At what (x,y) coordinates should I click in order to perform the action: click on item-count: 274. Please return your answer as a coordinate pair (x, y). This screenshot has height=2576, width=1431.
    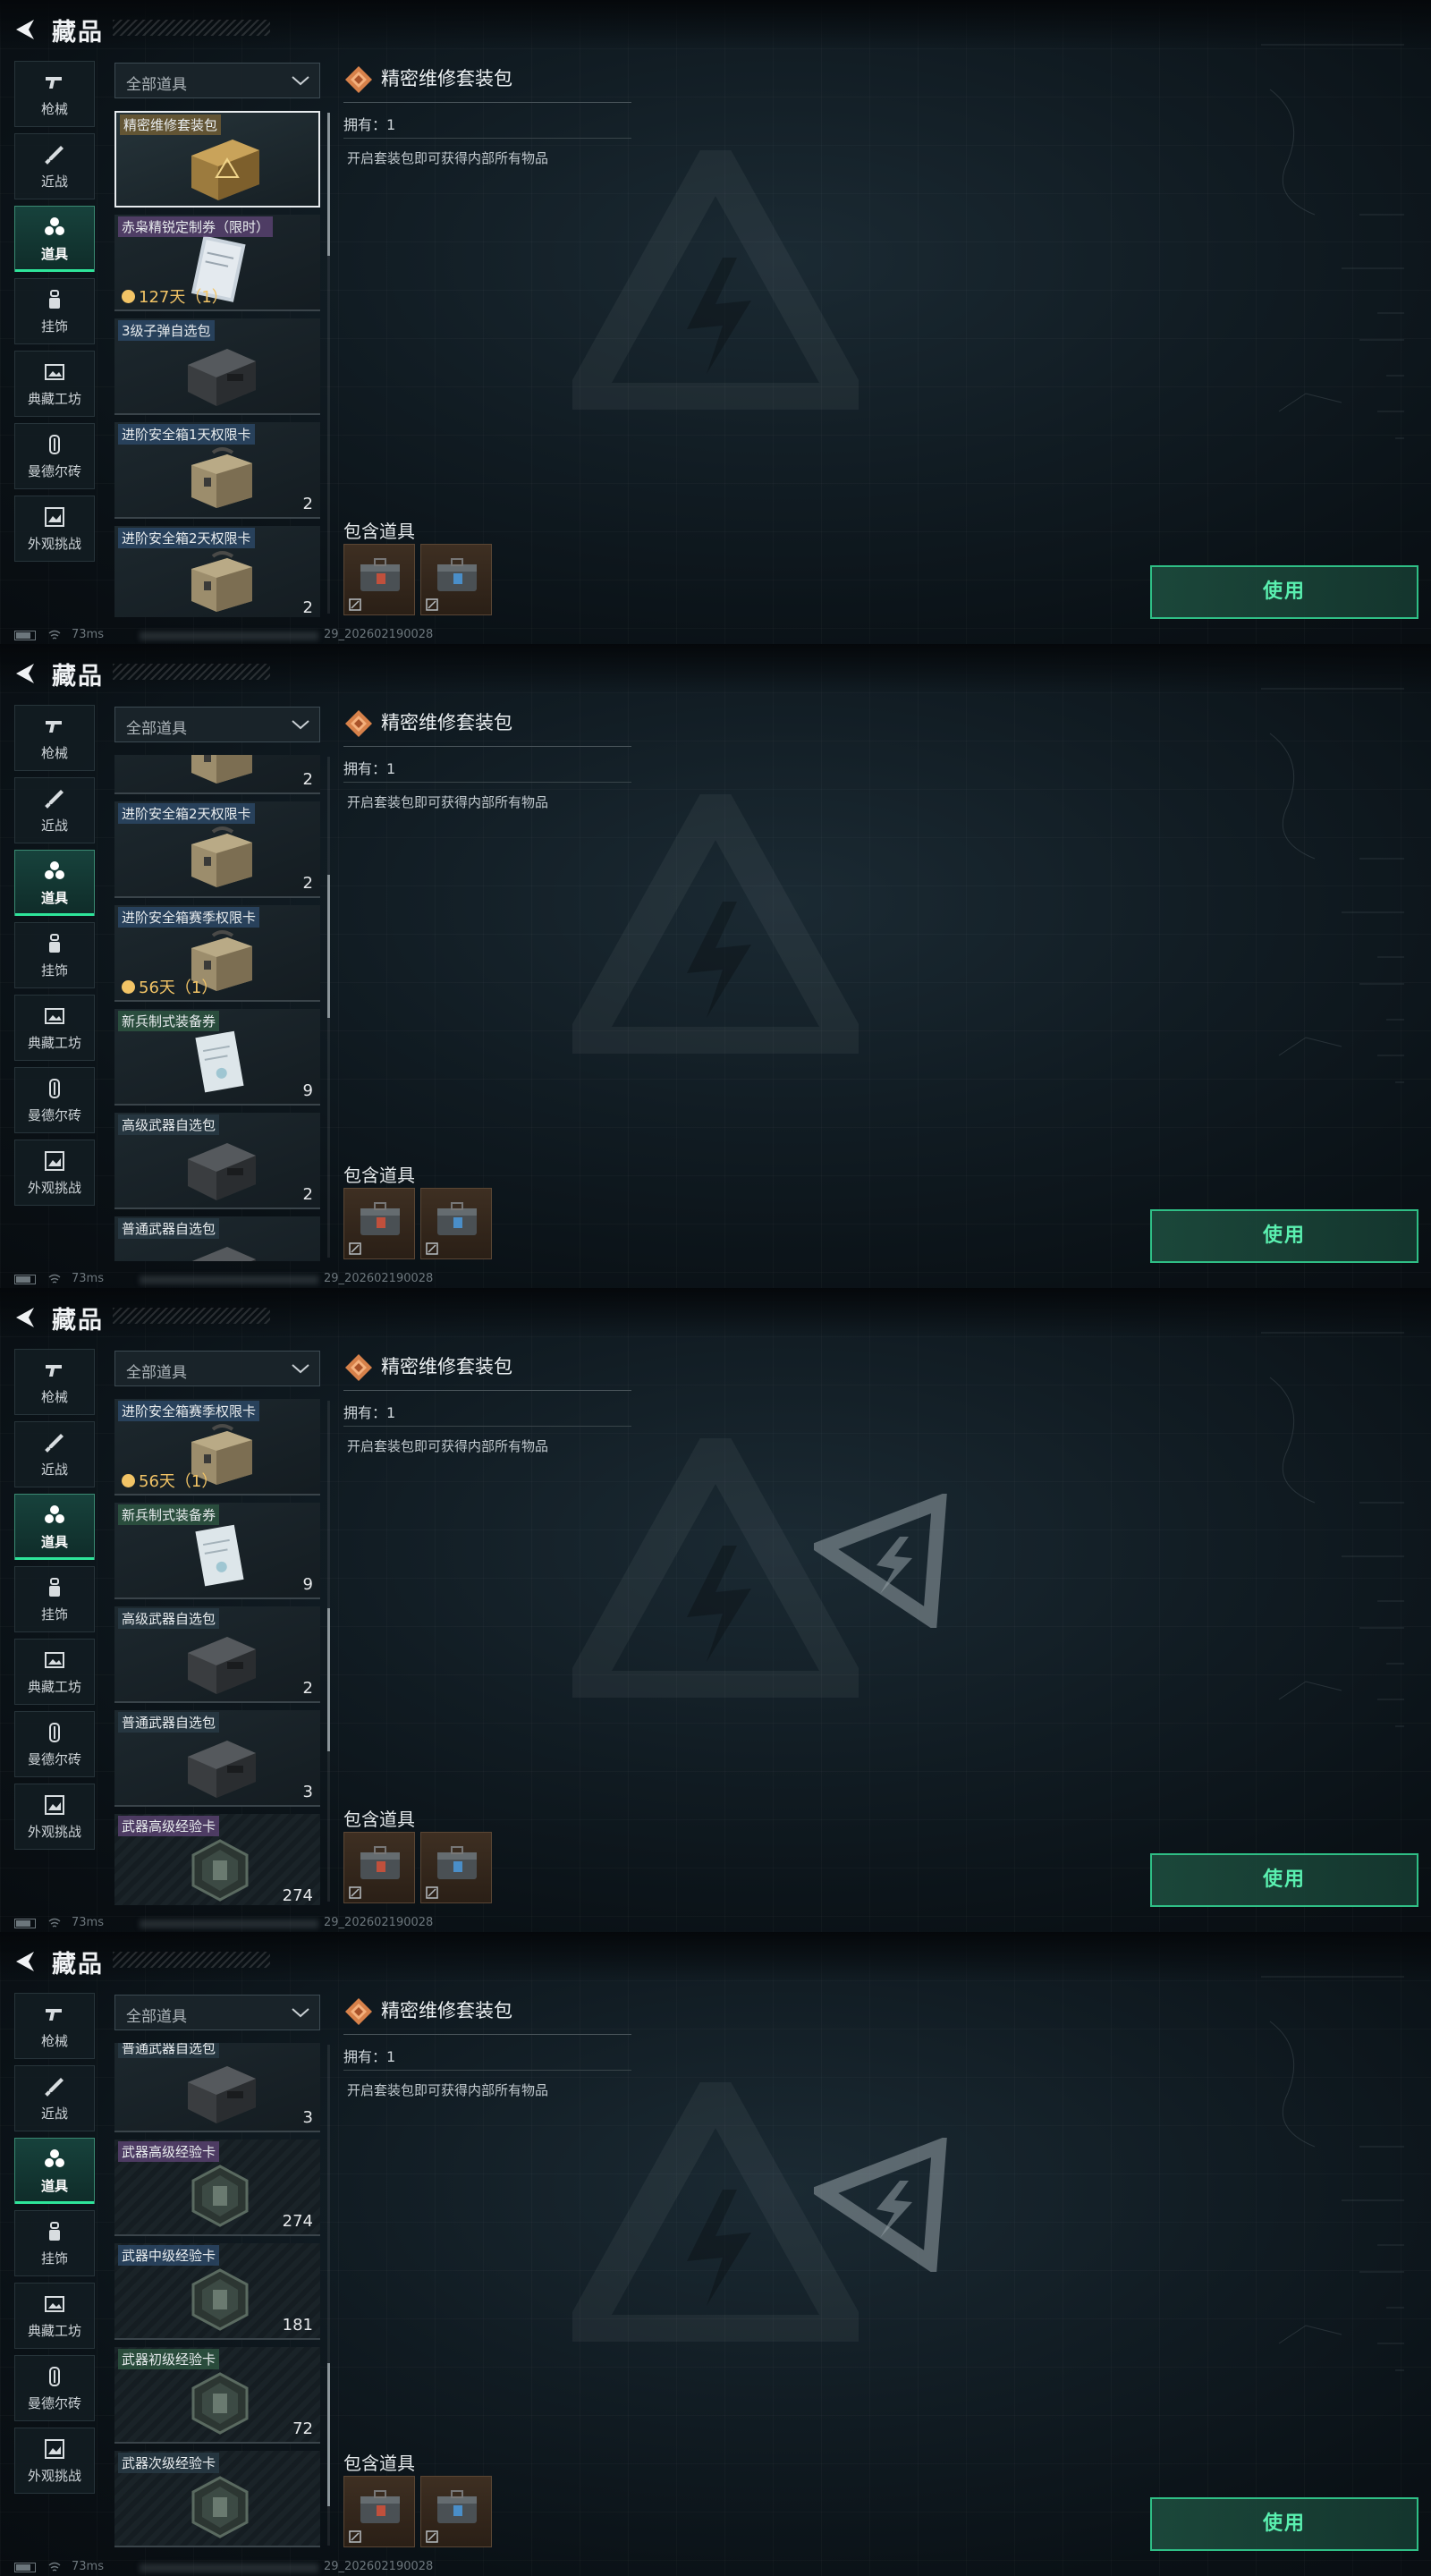
    Looking at the image, I should click on (298, 1895).